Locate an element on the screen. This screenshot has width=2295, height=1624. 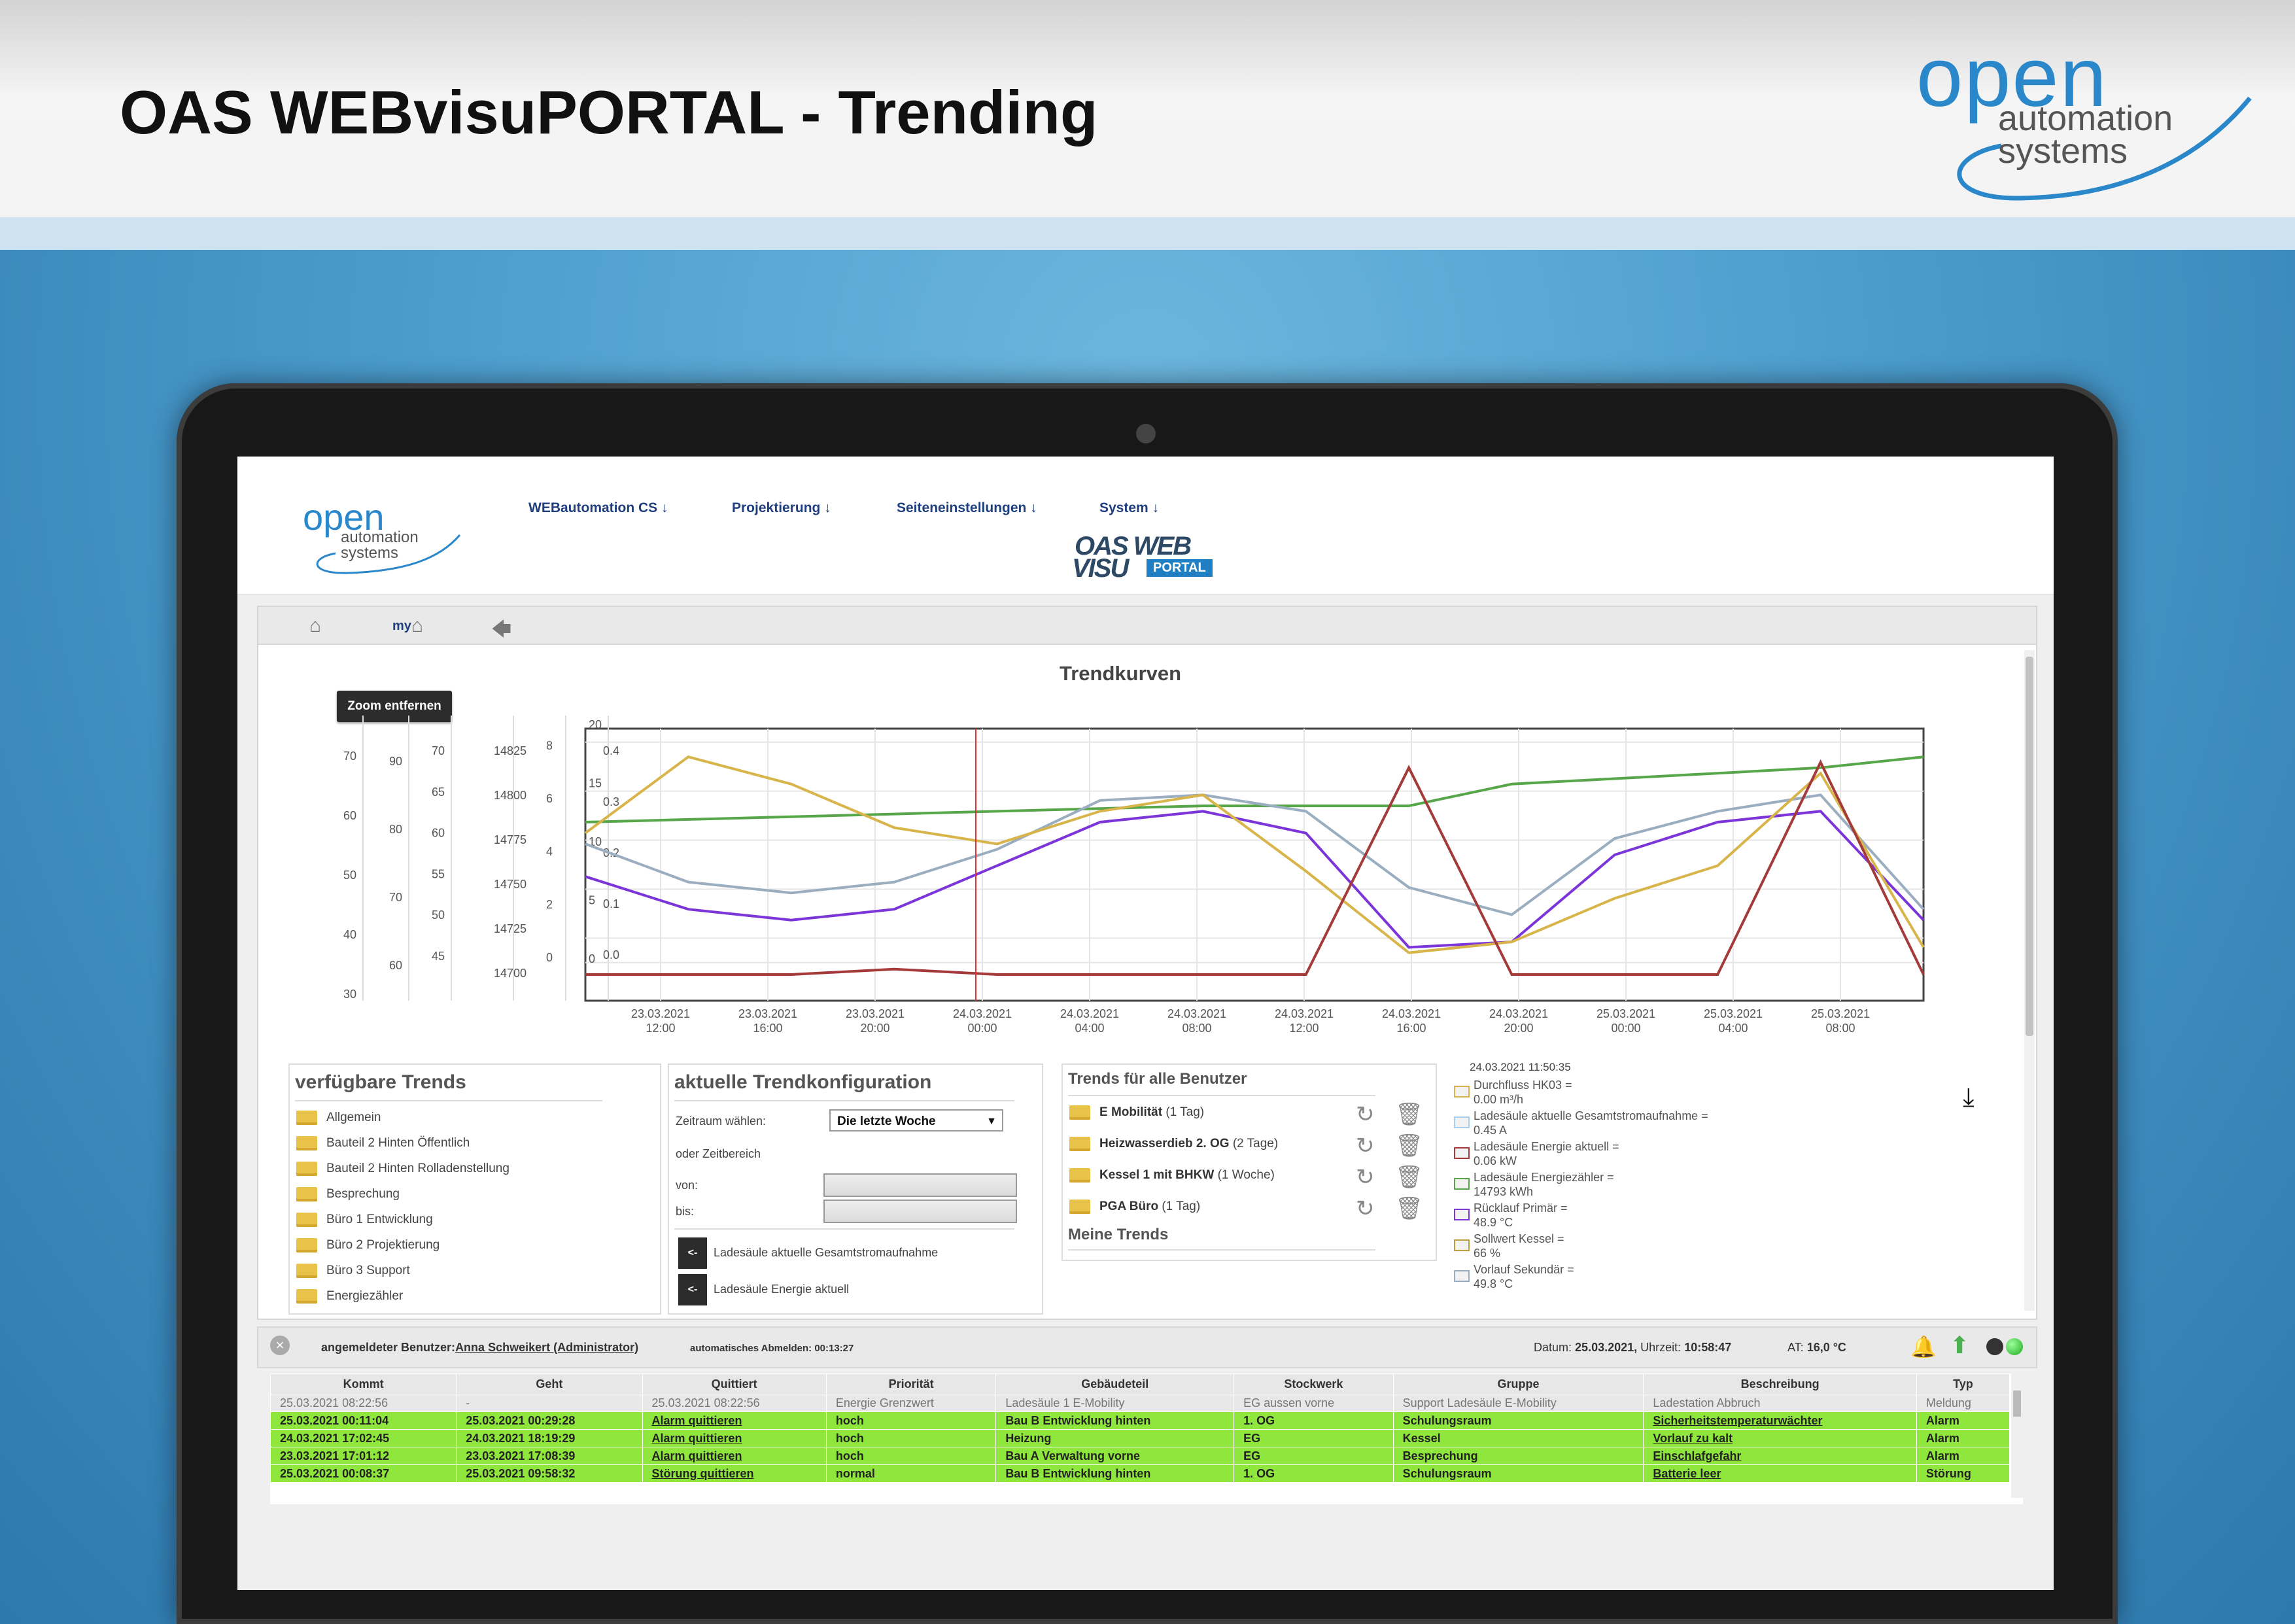
bell-icon: 🔔 is located at coordinates (1924, 1347).